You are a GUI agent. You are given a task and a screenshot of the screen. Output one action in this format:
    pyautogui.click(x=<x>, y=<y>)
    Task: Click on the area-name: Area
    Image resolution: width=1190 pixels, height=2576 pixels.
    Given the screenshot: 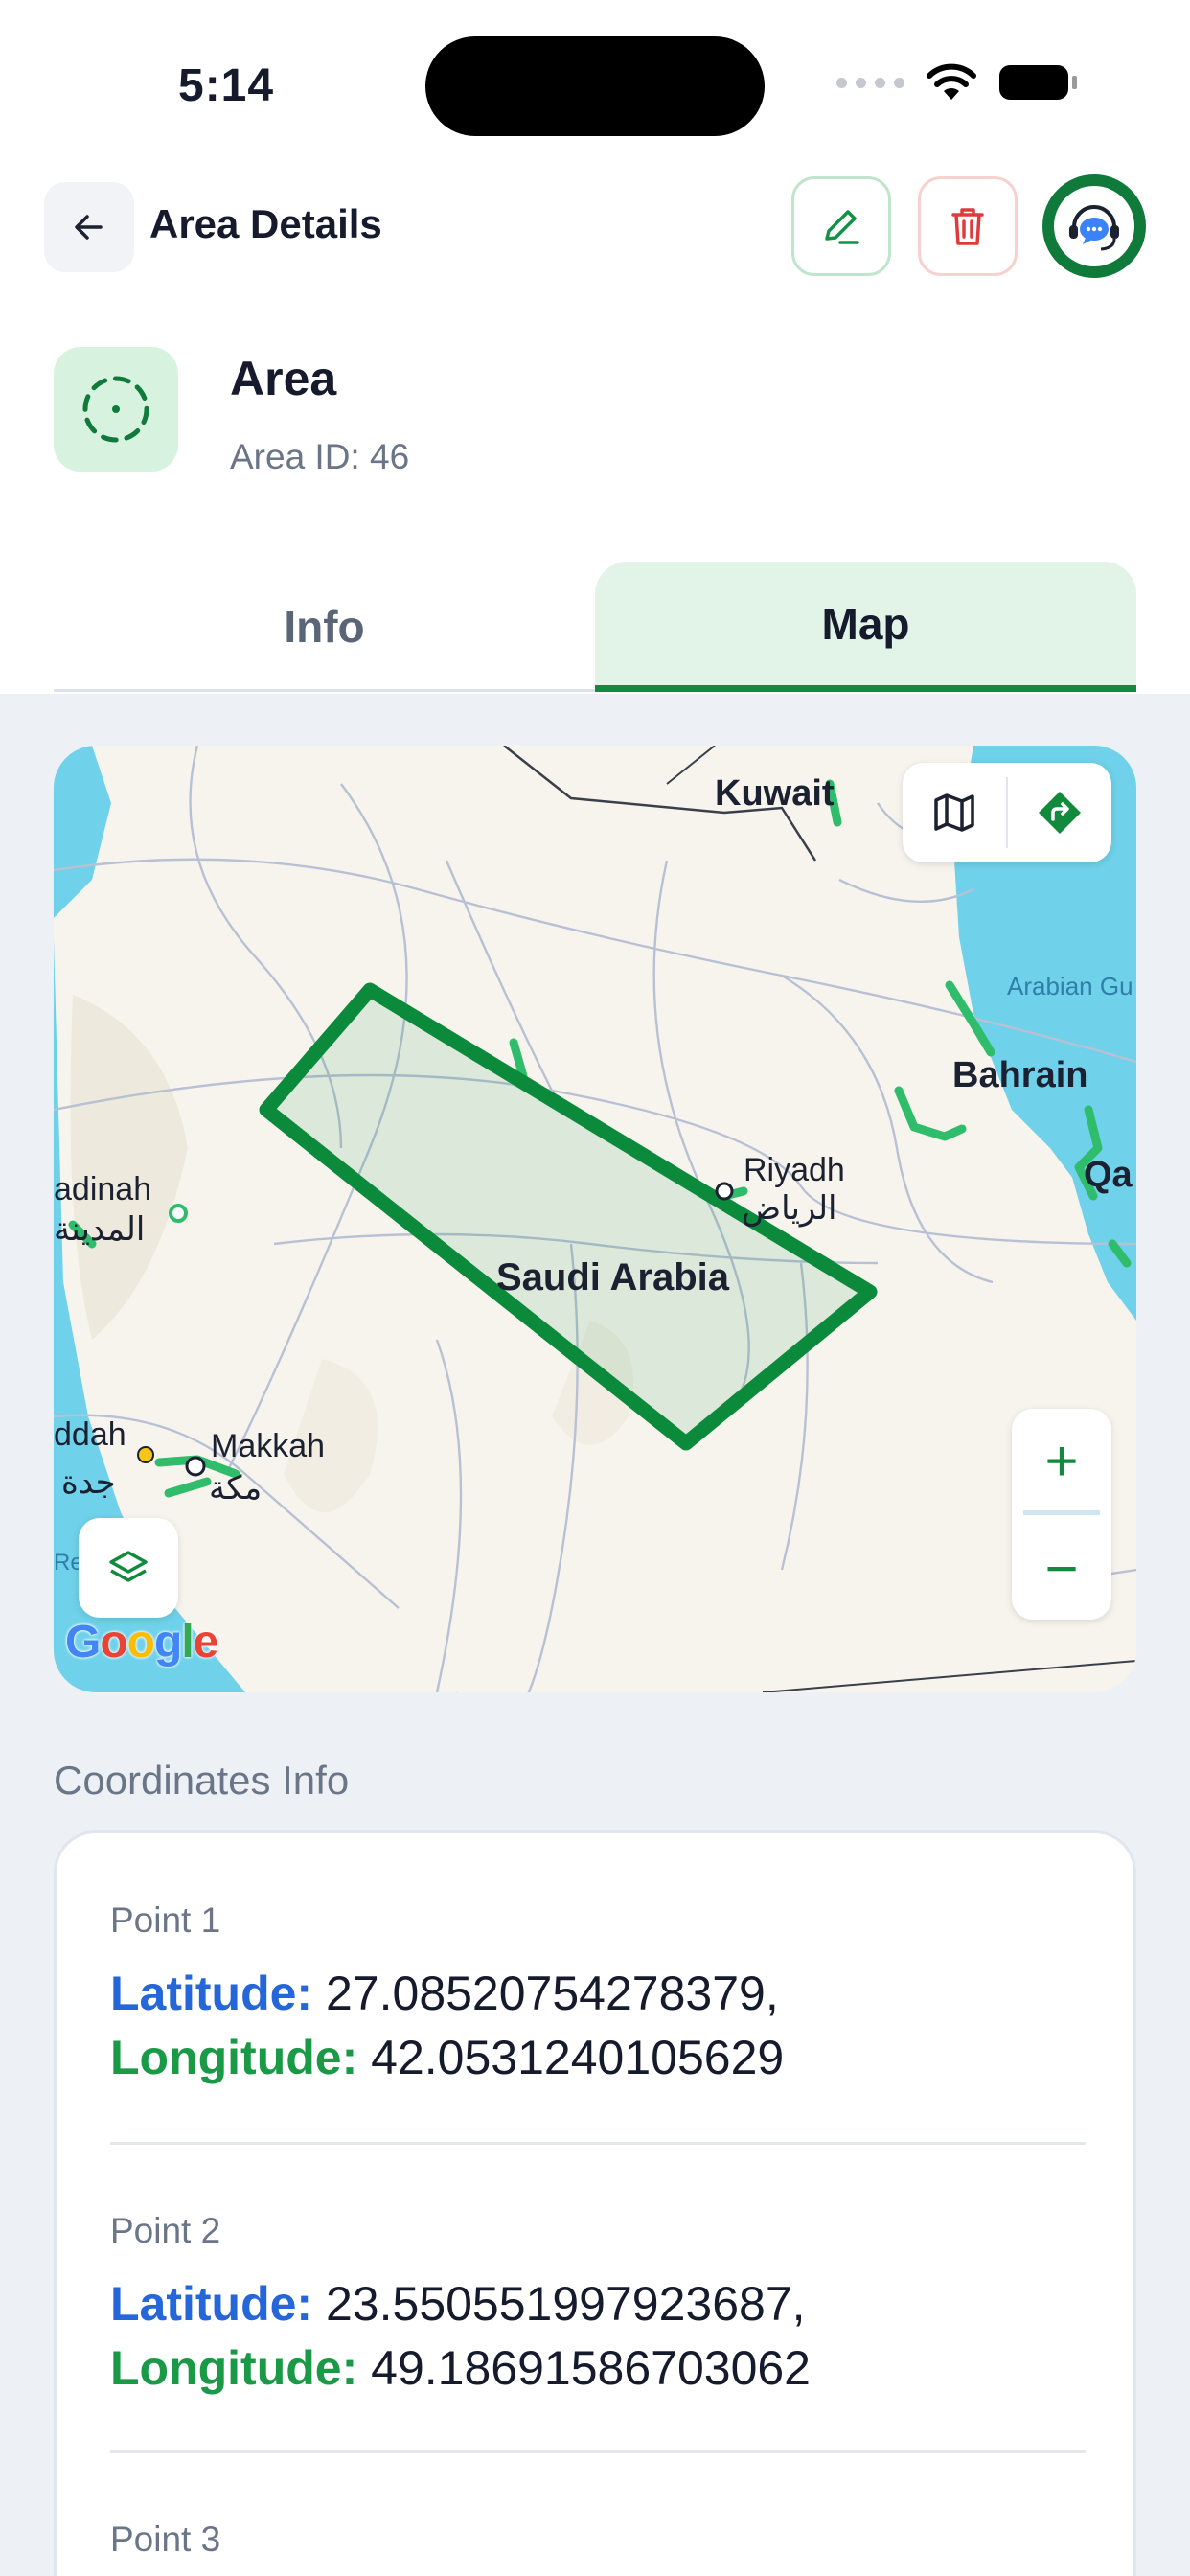 What is the action you would take?
    pyautogui.click(x=284, y=378)
    